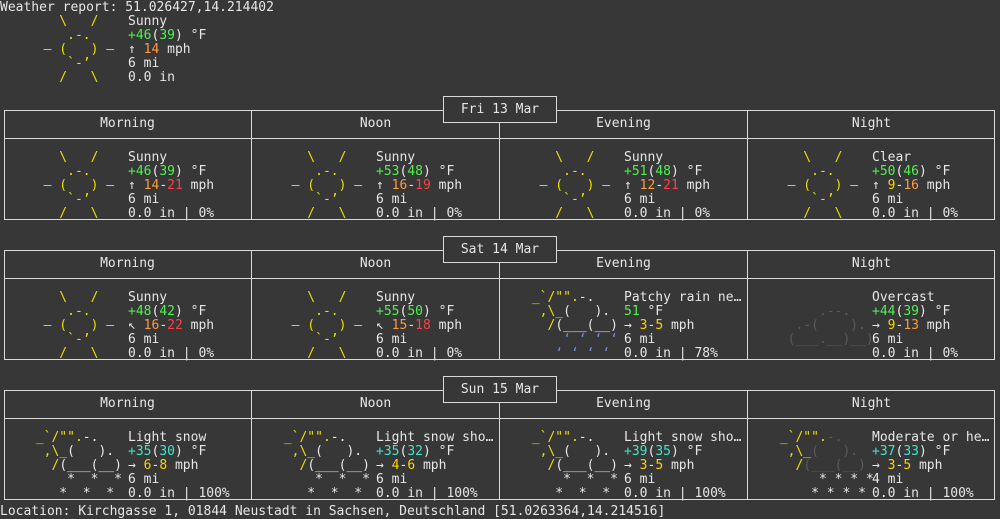  What do you see at coordinates (911, 171) in the screenshot?
I see `period-feels: 46` at bounding box center [911, 171].